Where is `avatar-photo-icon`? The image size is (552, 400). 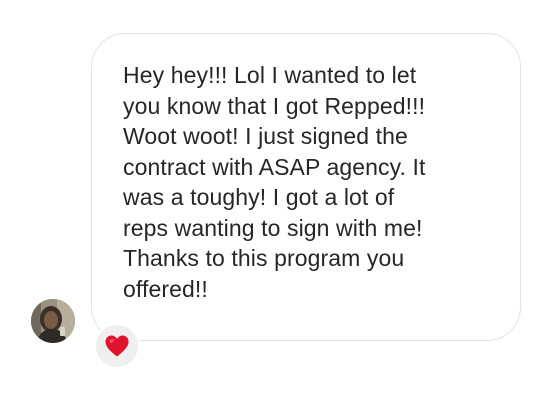 avatar-photo-icon is located at coordinates (53, 321).